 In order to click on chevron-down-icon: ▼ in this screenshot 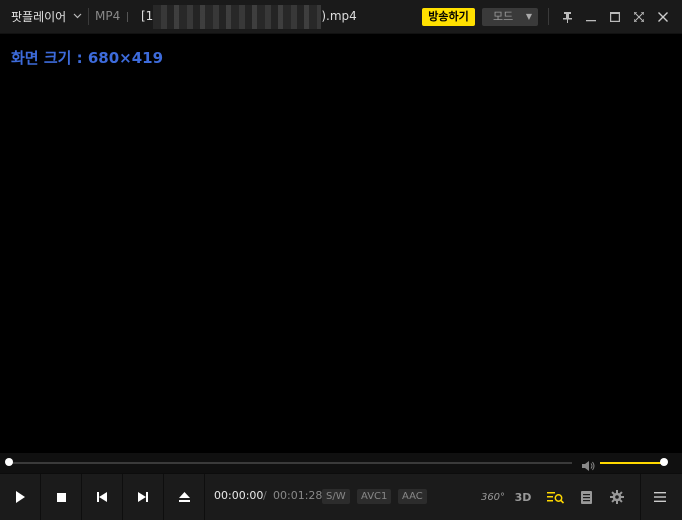, I will do `click(528, 16)`.